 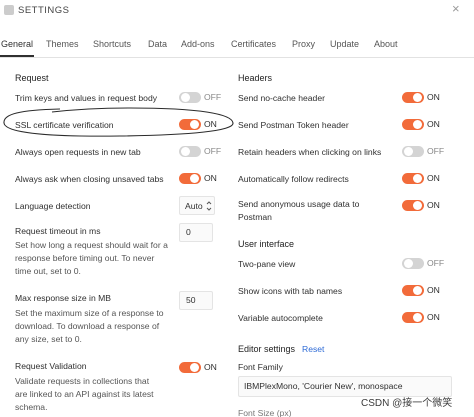 What do you see at coordinates (62, 44) in the screenshot?
I see `tab-themes: Themes` at bounding box center [62, 44].